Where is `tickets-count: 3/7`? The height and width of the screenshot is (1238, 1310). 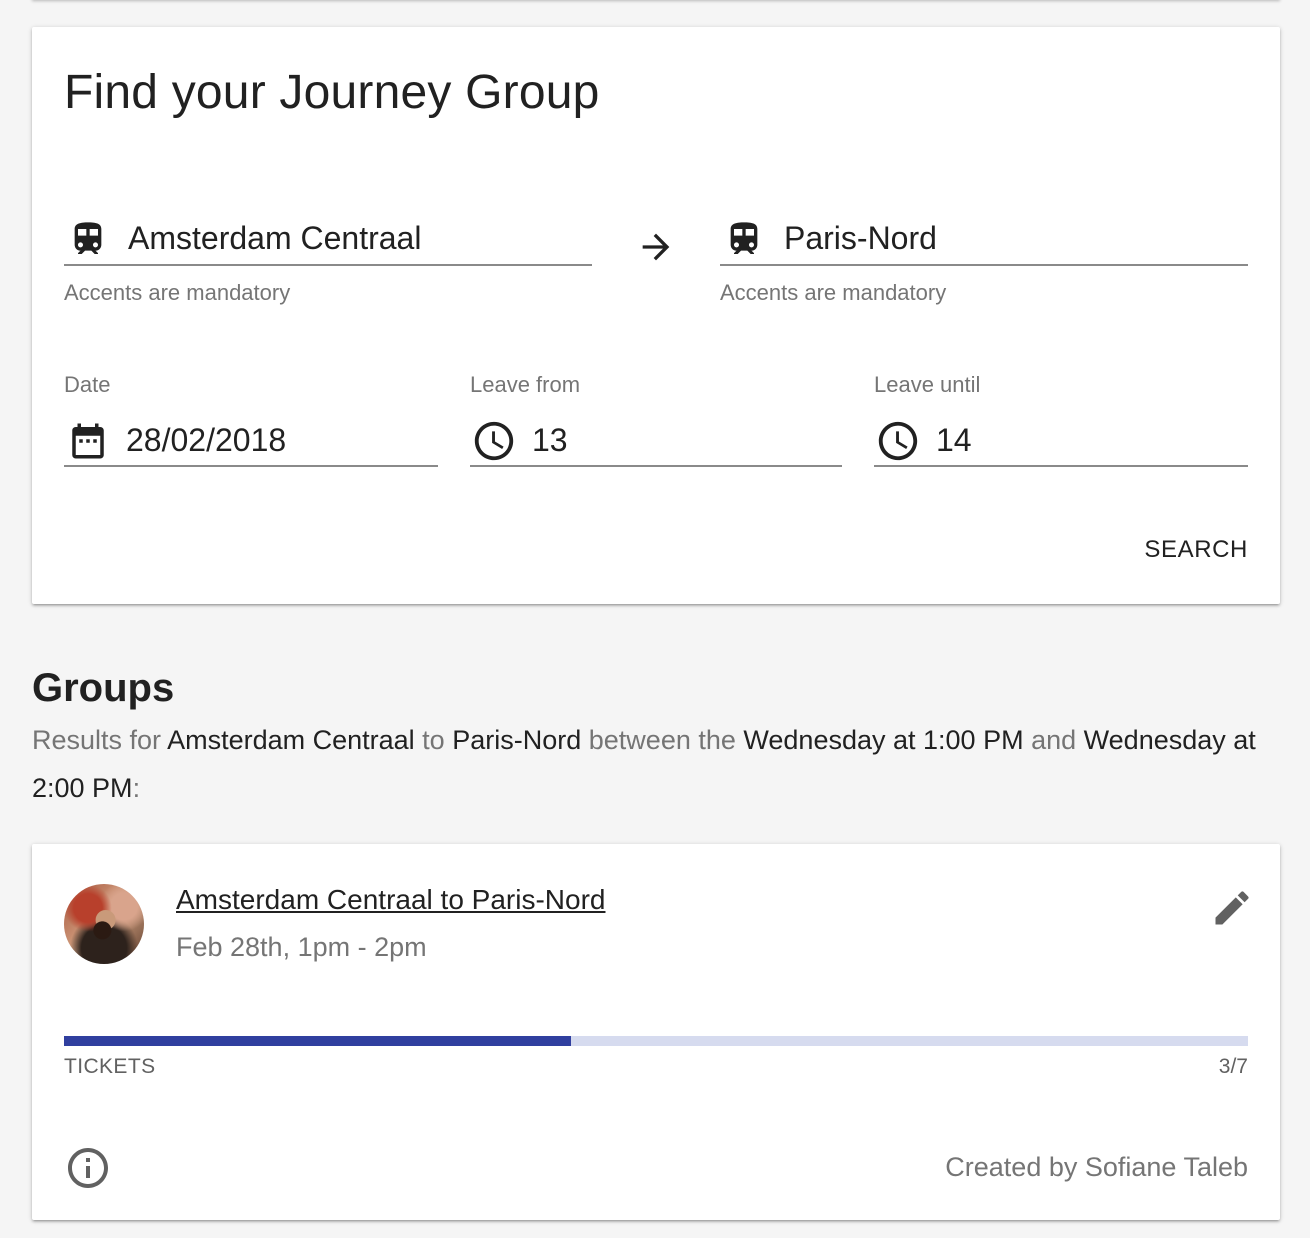
tickets-count: 3/7 is located at coordinates (1233, 1066).